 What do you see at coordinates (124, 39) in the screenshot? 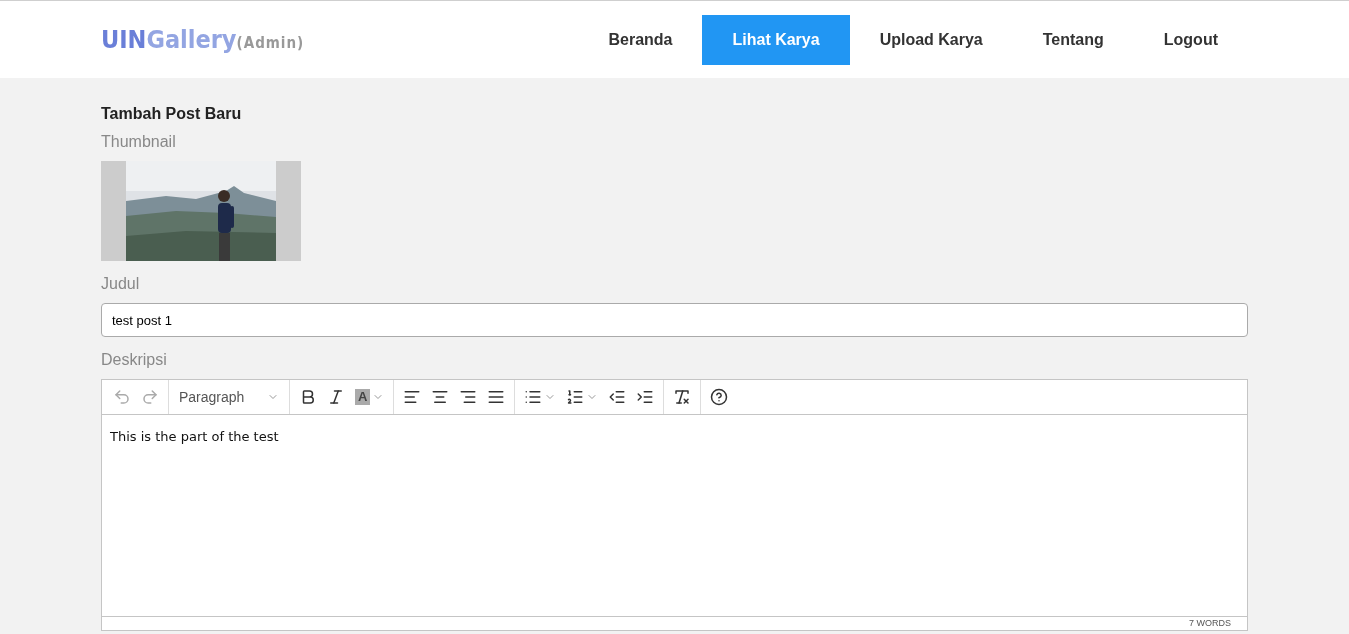
I see `logo-text: UIN` at bounding box center [124, 39].